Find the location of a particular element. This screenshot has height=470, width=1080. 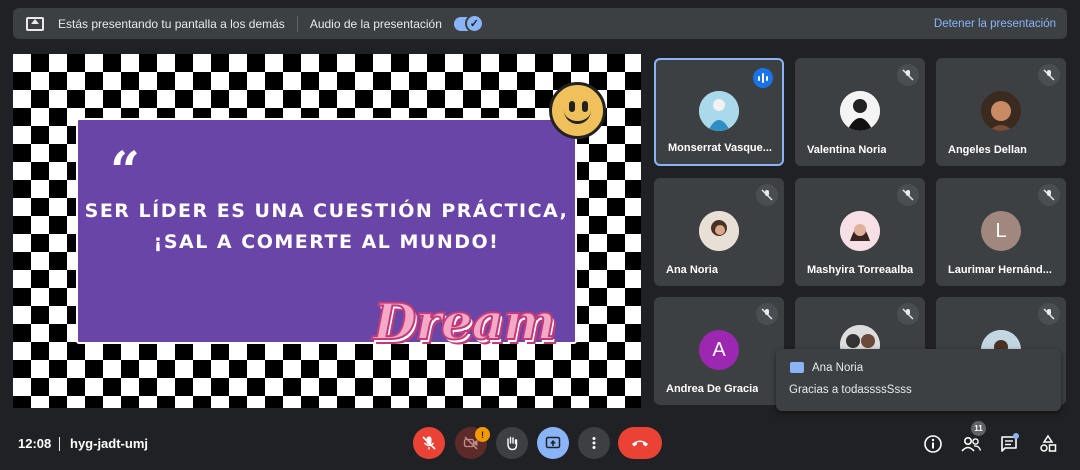

end-call-button is located at coordinates (640, 443).